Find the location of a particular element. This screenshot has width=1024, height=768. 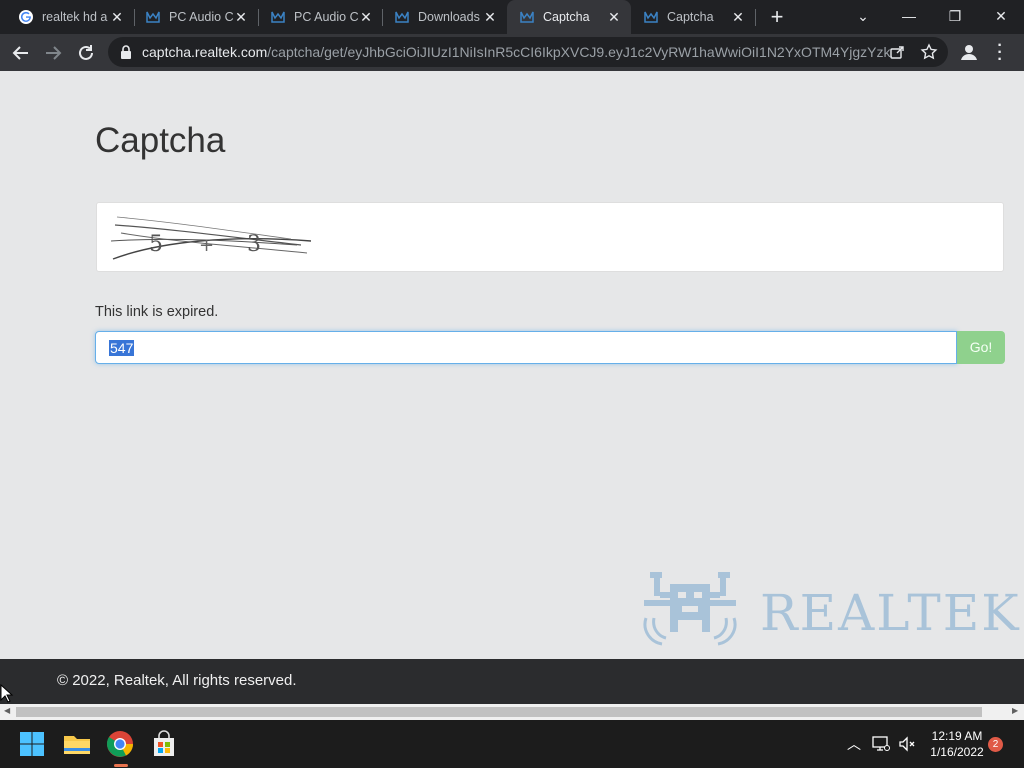

captcha-image: 5 + 3 is located at coordinates (211, 238).